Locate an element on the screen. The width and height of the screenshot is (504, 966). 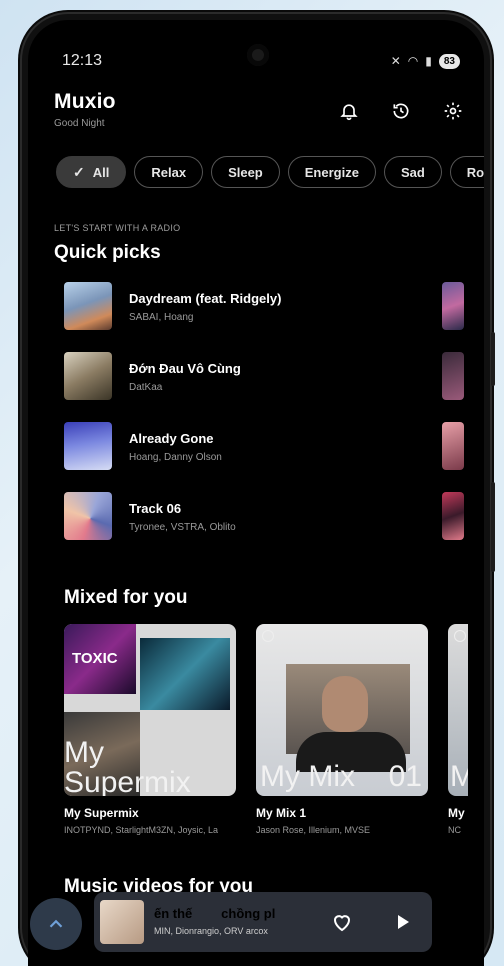
cover-tile is located at coordinates (185, 674).